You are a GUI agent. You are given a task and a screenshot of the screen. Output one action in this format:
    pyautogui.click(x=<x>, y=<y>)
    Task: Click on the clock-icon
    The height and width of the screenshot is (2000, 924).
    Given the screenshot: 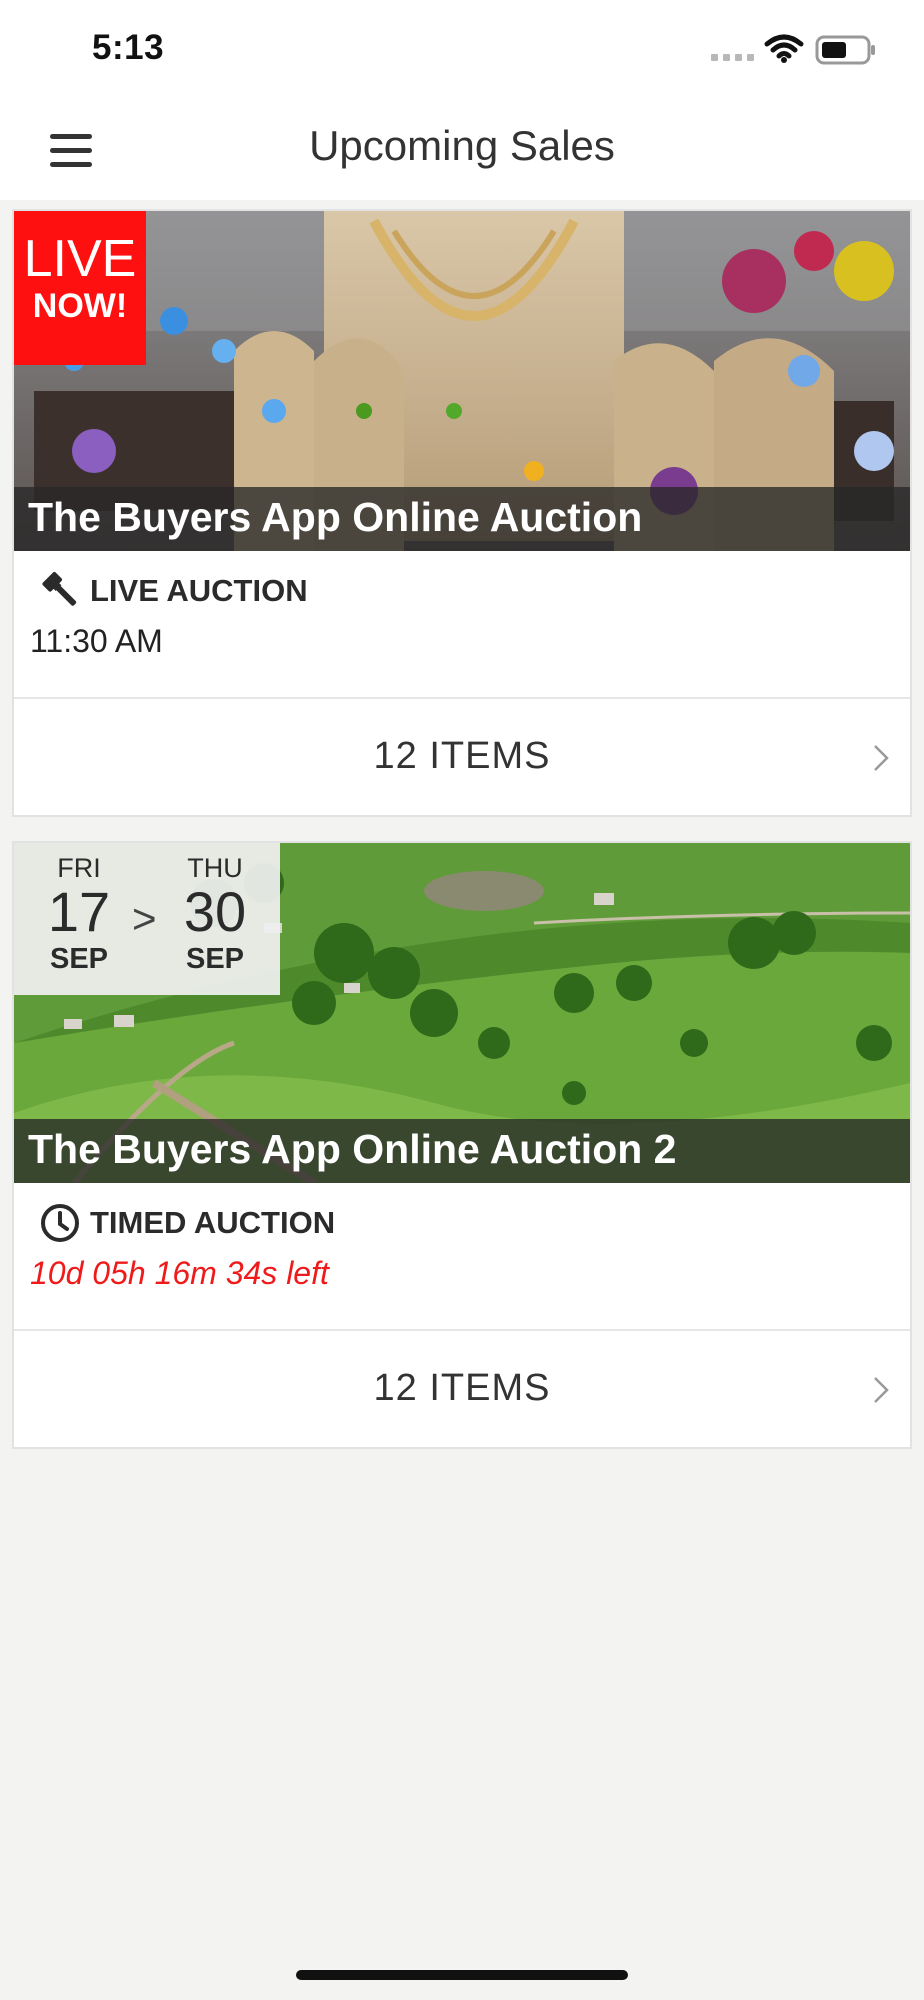 What is the action you would take?
    pyautogui.click(x=60, y=1223)
    